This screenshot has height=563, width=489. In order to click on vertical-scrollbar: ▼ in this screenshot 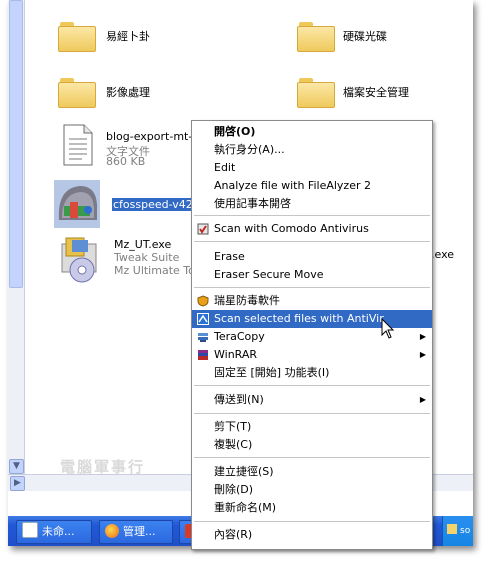, I will do `click(16, 237)`.